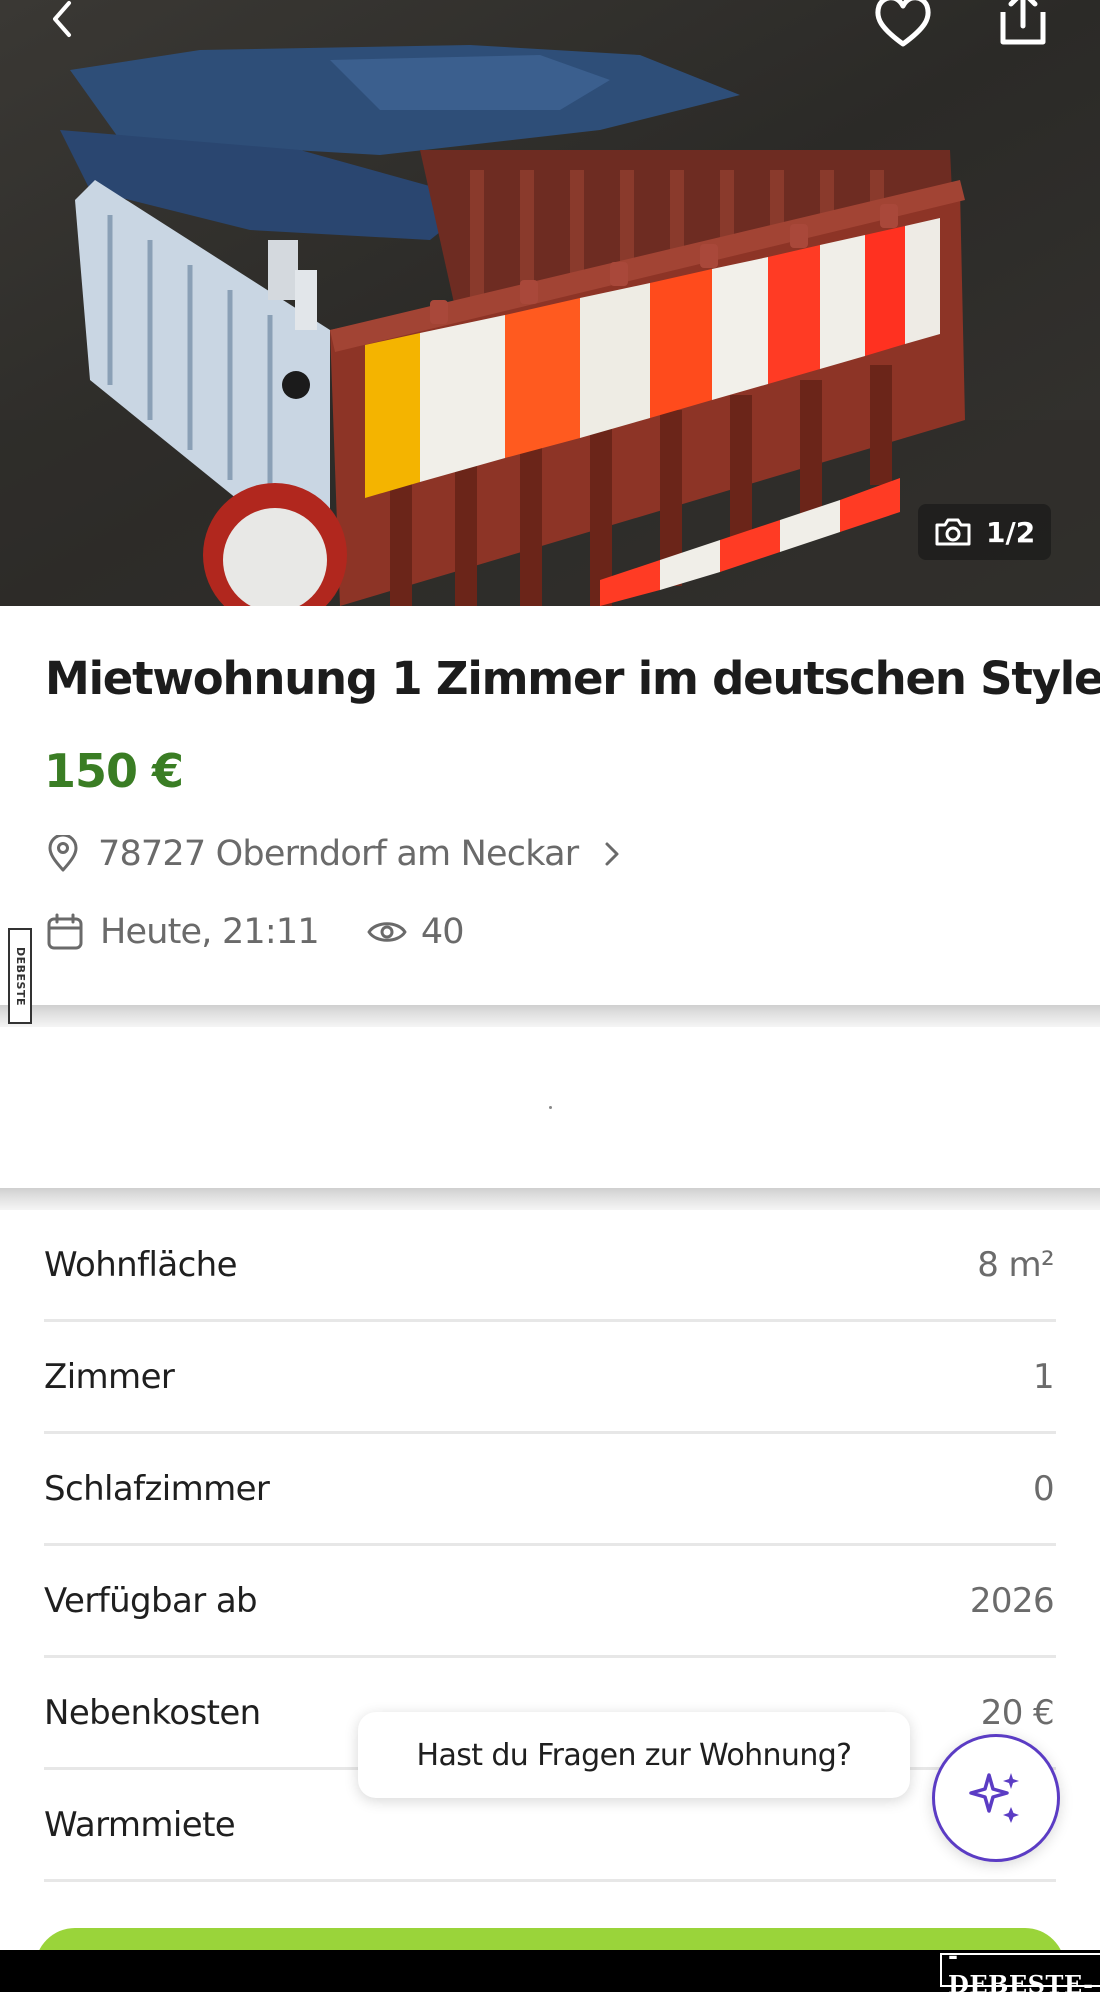  I want to click on ai-assistant-button, so click(996, 1798).